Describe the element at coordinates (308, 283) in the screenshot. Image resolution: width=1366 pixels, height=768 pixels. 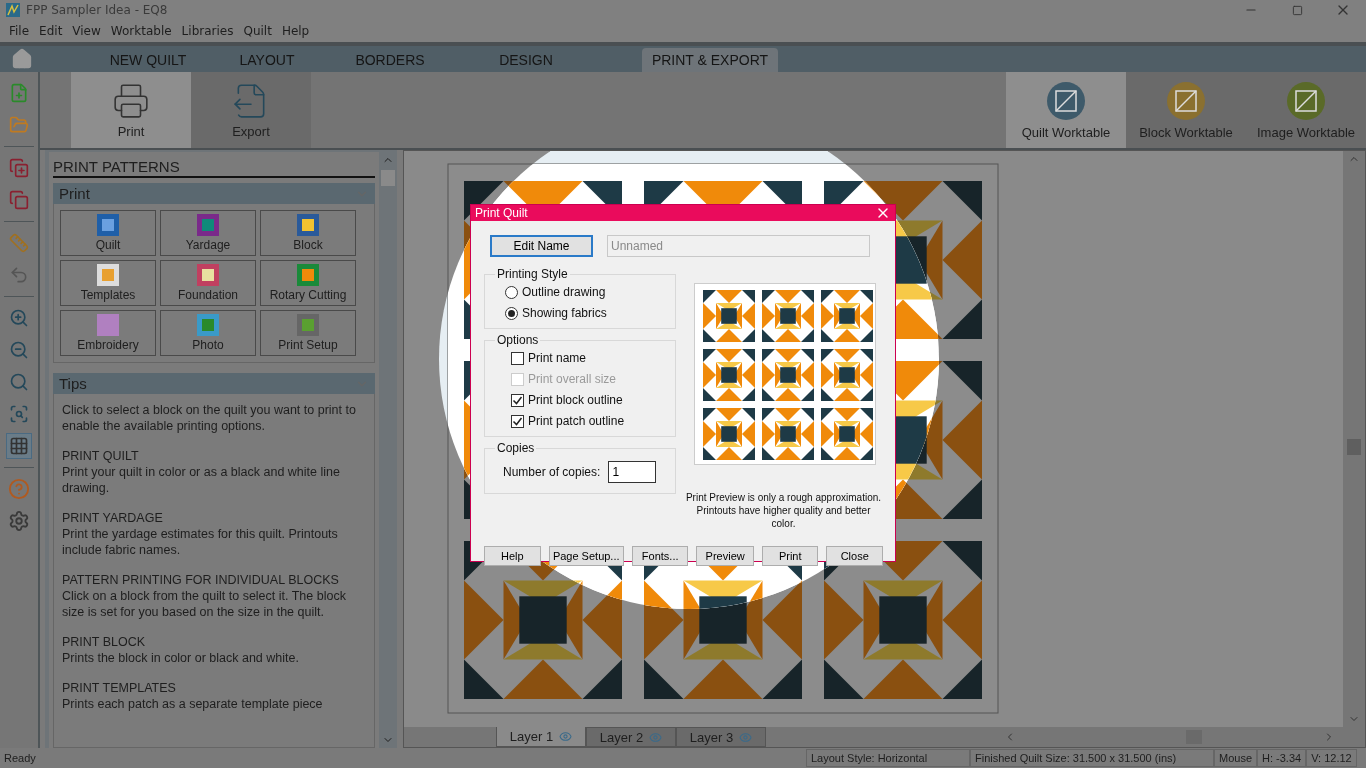
I see `print-option-button: Rotary Cutting` at that location.